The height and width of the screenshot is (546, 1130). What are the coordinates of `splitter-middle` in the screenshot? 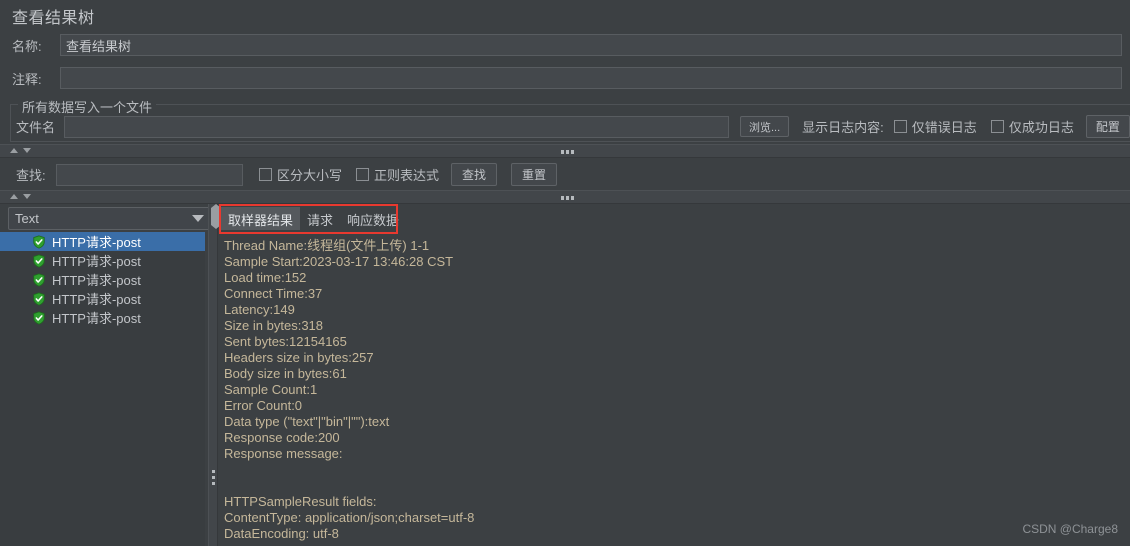 It's located at (565, 197).